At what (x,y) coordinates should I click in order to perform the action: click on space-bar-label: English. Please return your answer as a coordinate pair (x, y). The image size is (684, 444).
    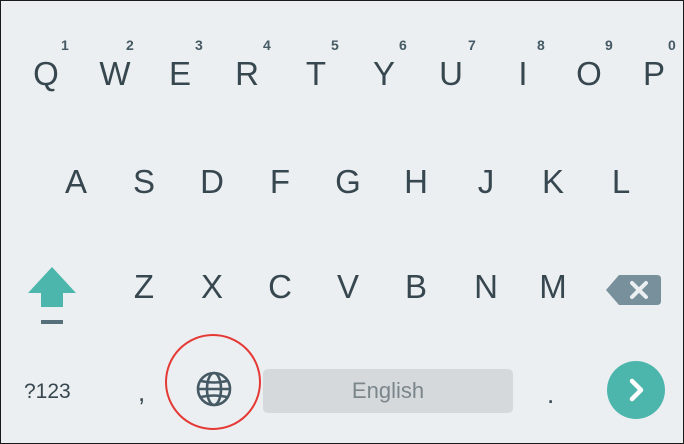
    Looking at the image, I should click on (388, 390).